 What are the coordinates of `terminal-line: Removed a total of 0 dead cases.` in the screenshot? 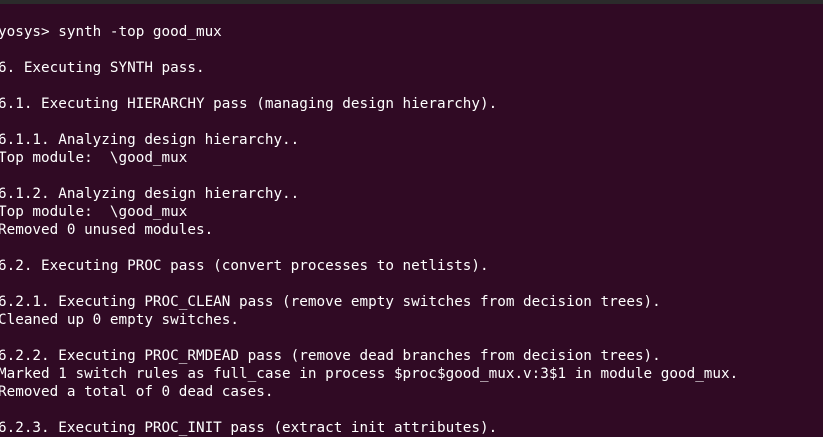 It's located at (137, 392).